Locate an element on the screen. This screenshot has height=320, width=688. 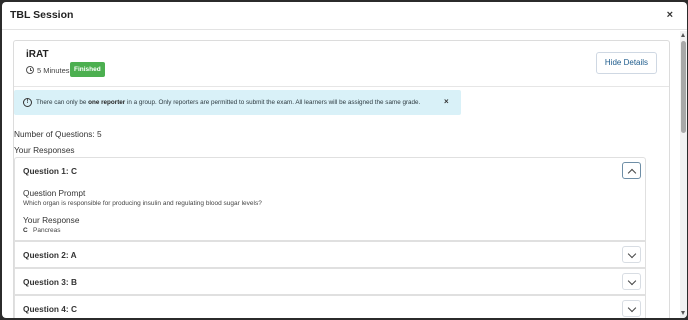
collapse-question-1-button is located at coordinates (631, 170).